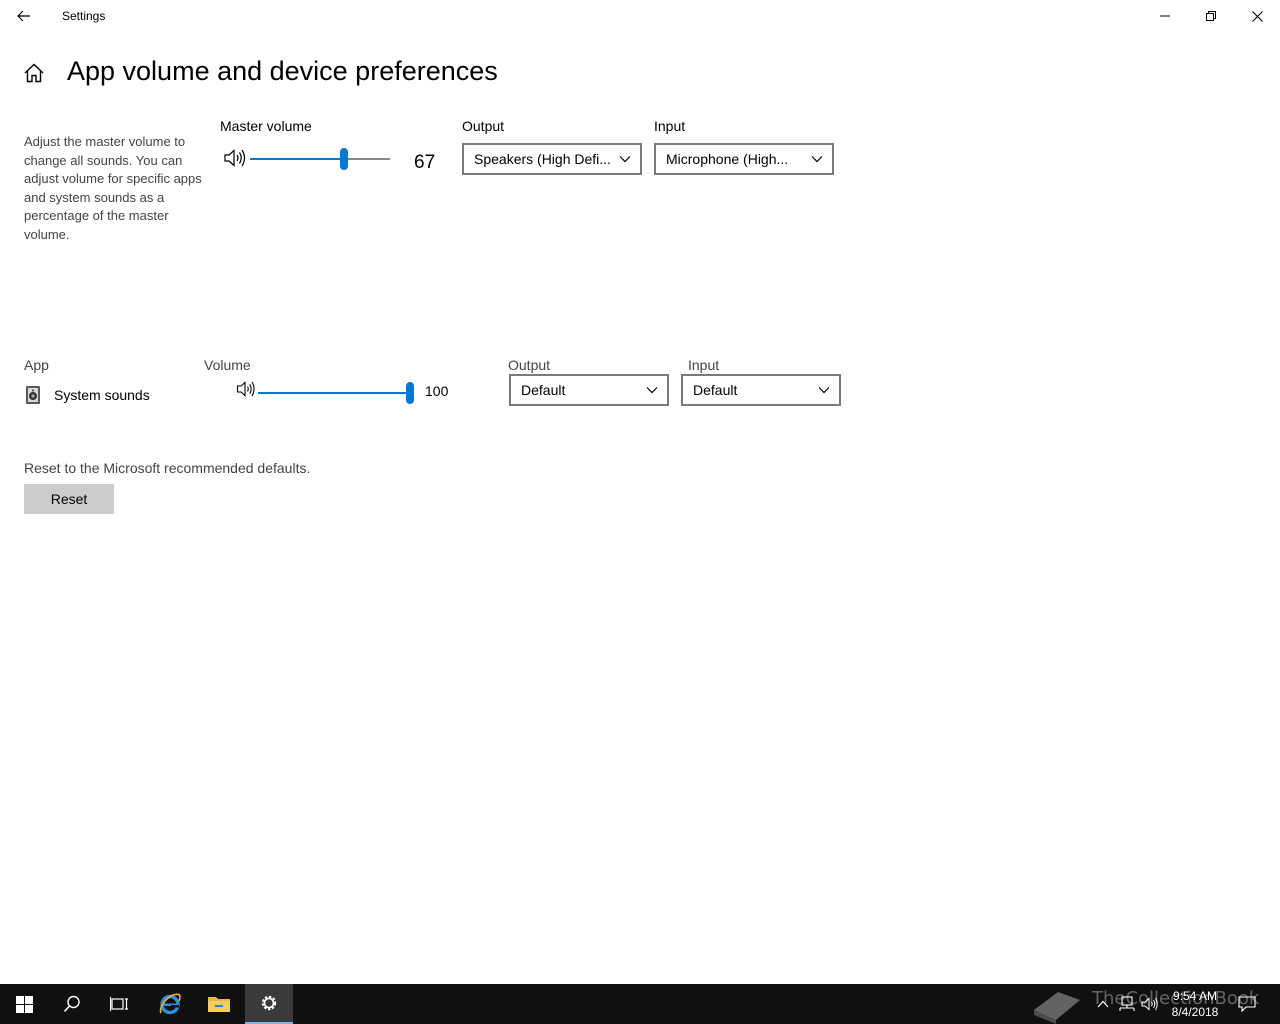  I want to click on minimize-icon, so click(1165, 16).